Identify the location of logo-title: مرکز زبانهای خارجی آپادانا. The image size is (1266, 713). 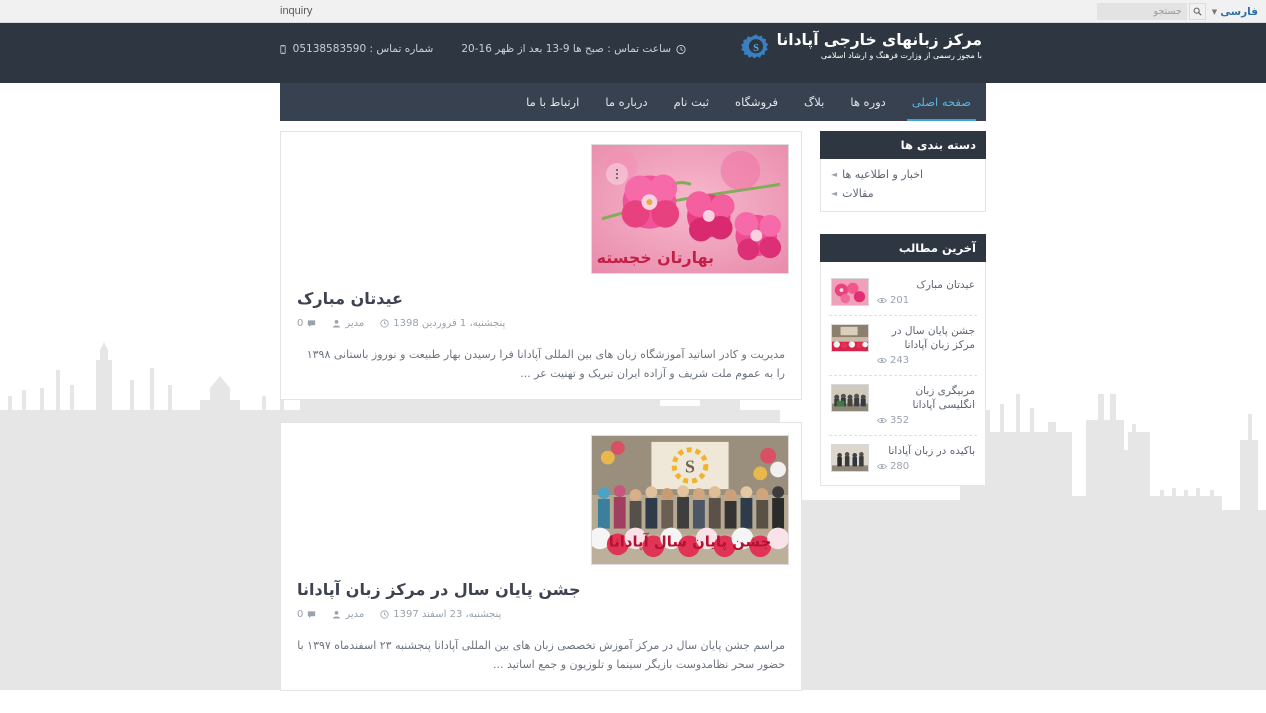
(879, 40).